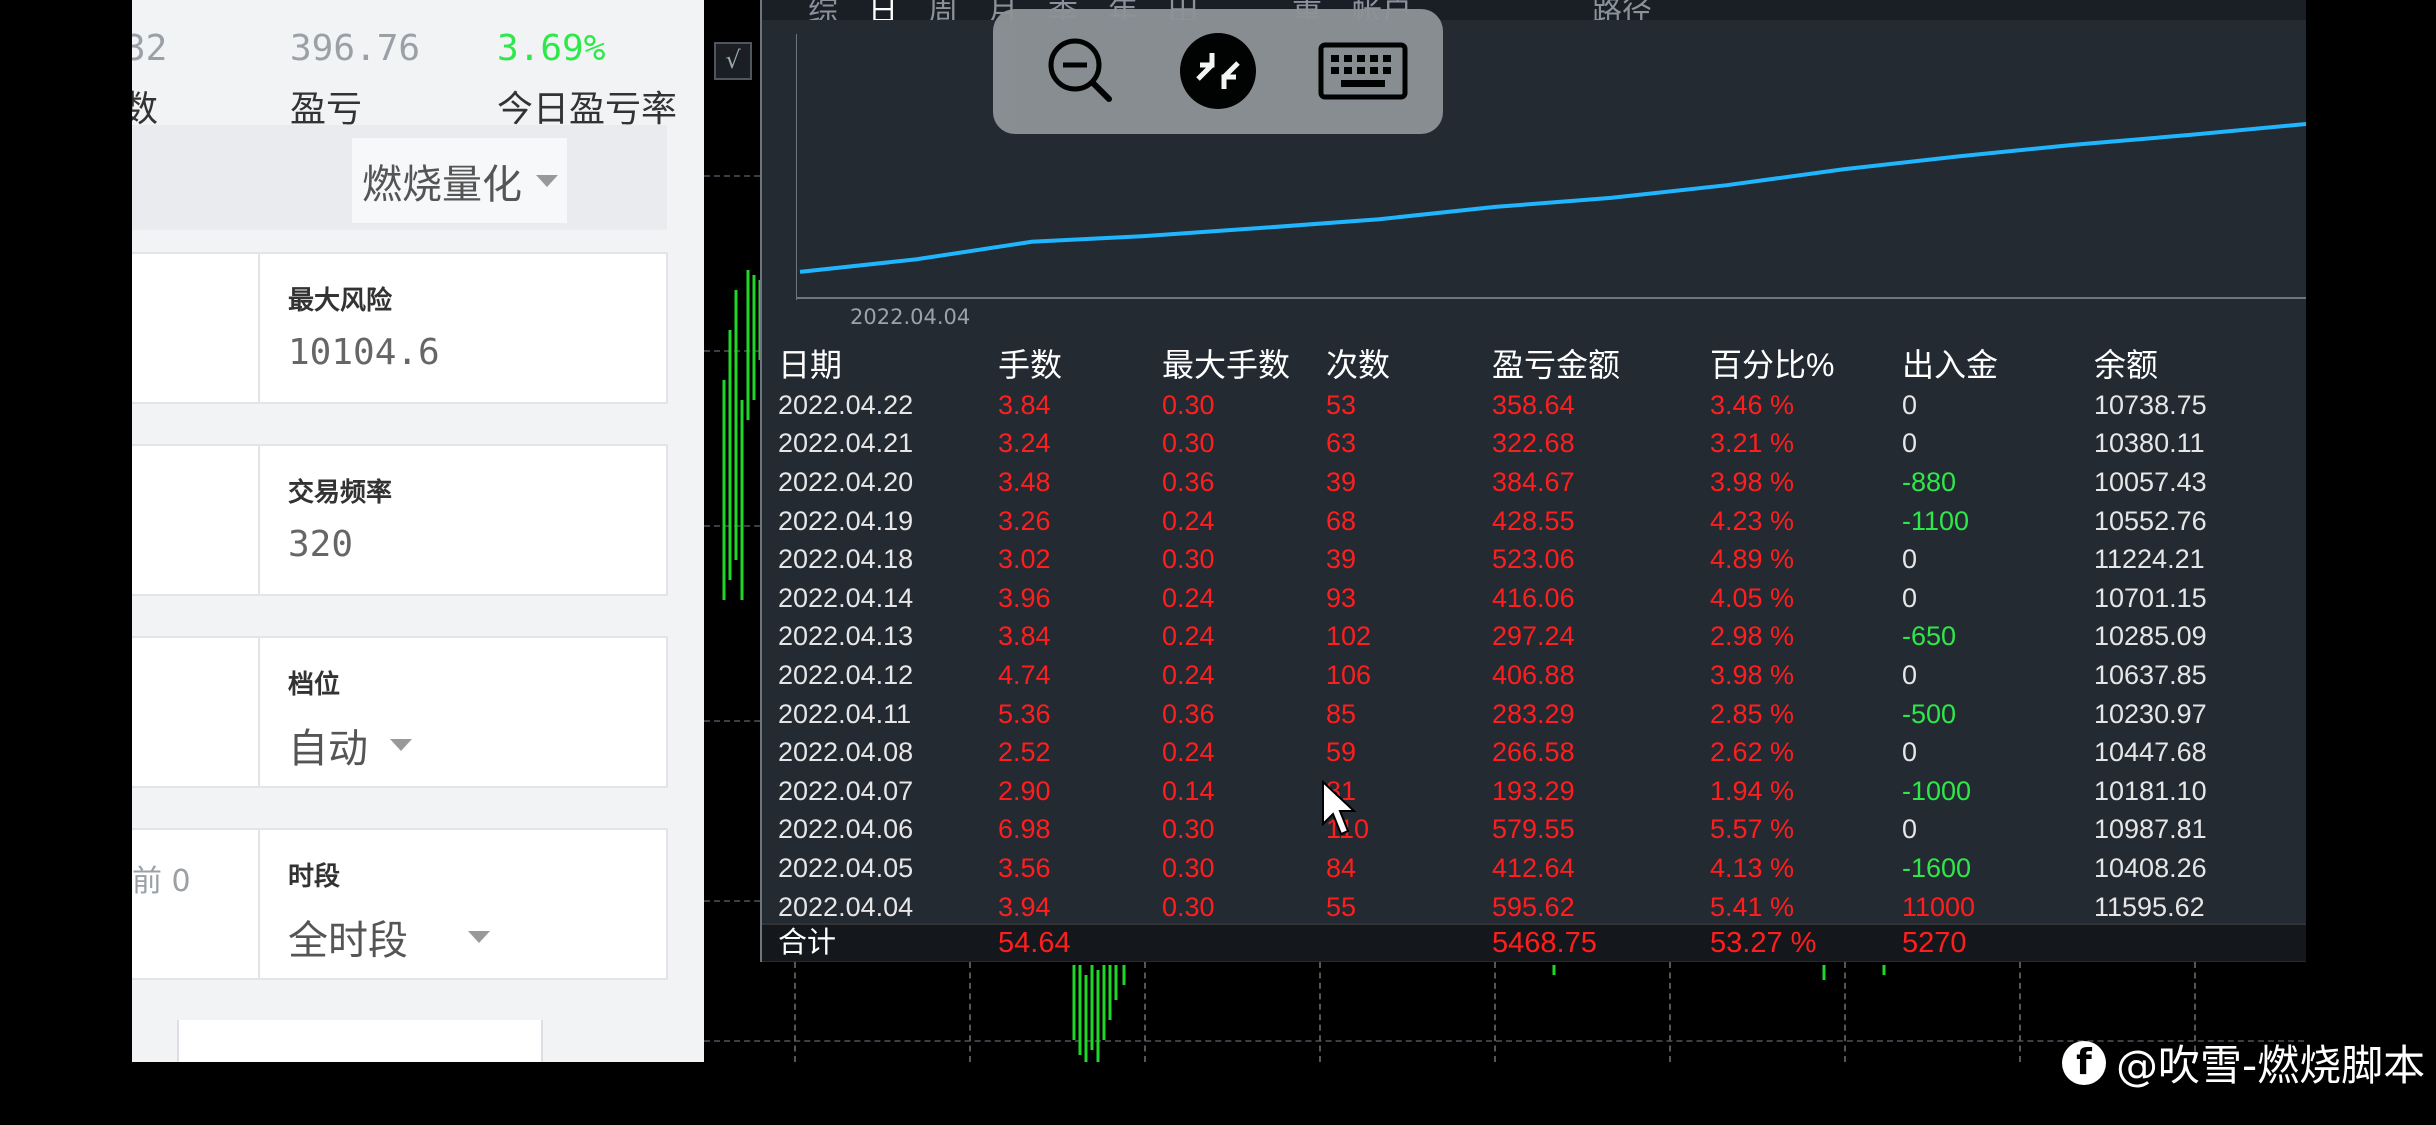 The width and height of the screenshot is (2436, 1125). I want to click on row-balance: 10380.11, so click(2149, 443).